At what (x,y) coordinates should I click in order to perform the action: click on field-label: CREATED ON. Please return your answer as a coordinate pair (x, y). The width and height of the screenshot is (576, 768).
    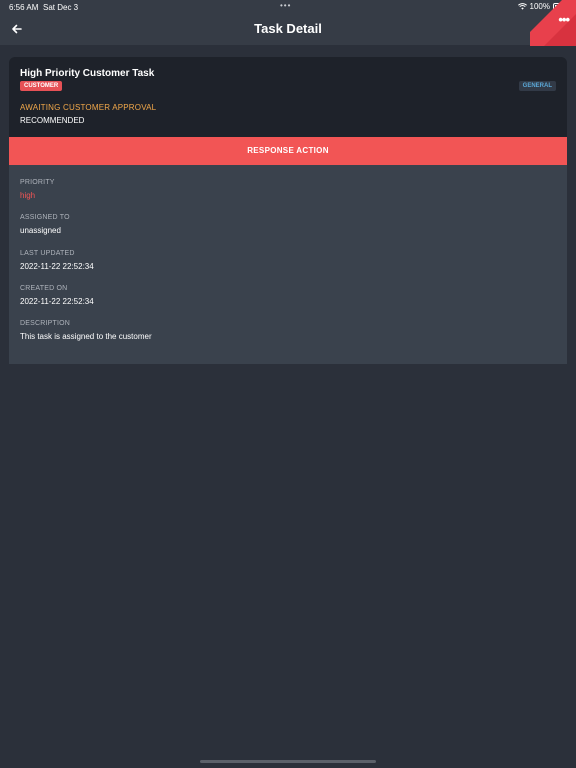
    Looking at the image, I should click on (44, 288).